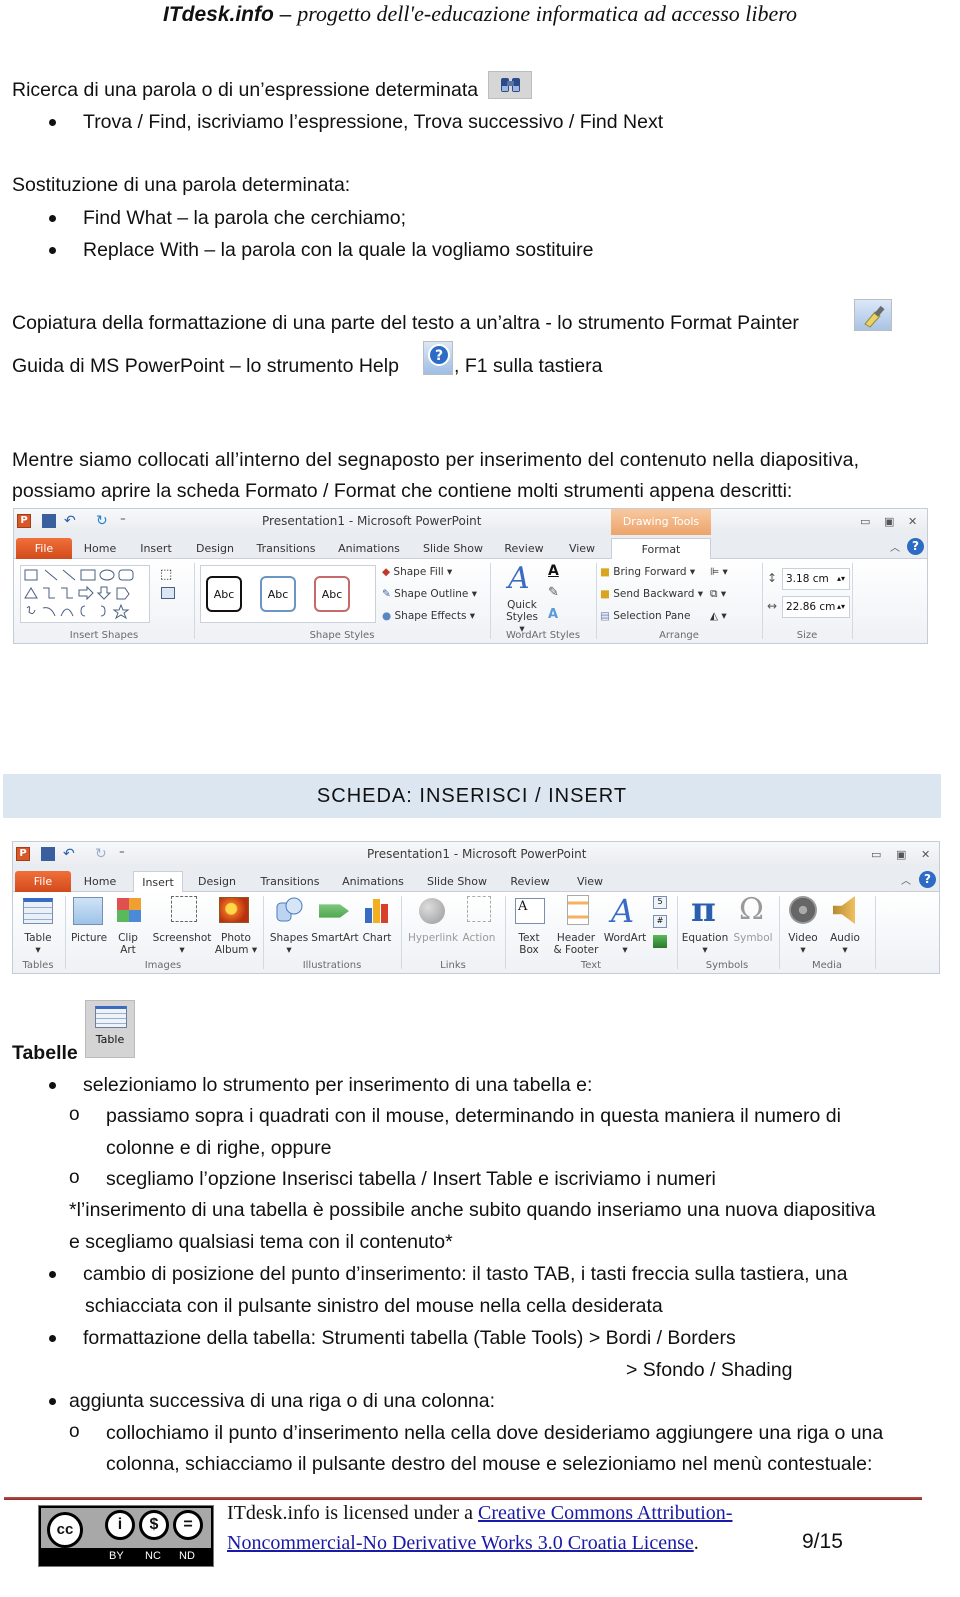  Describe the element at coordinates (377, 910) in the screenshot. I see `chart-icon` at that location.